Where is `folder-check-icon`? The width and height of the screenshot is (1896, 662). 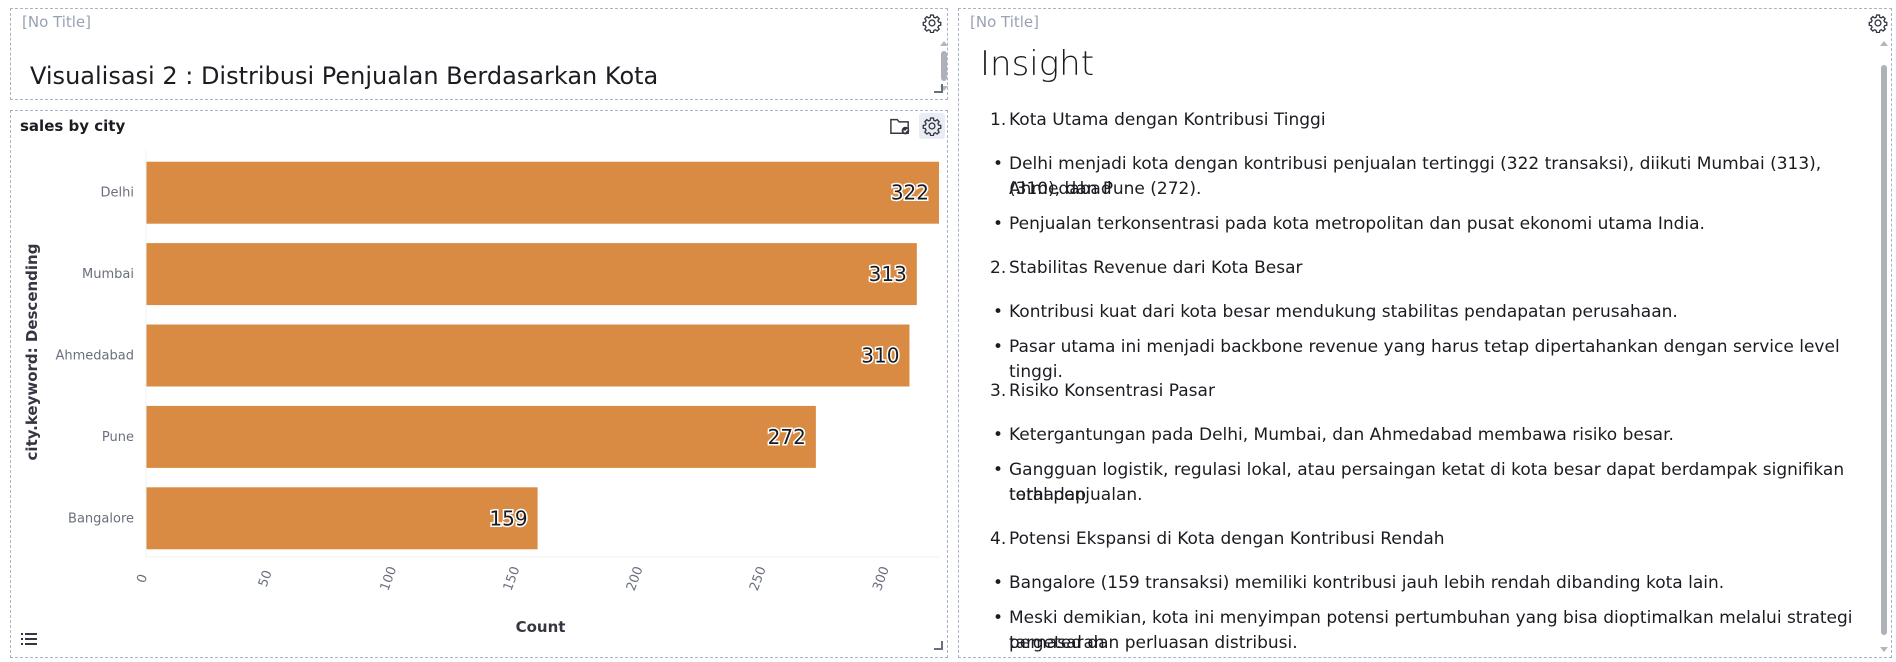
folder-check-icon is located at coordinates (900, 126).